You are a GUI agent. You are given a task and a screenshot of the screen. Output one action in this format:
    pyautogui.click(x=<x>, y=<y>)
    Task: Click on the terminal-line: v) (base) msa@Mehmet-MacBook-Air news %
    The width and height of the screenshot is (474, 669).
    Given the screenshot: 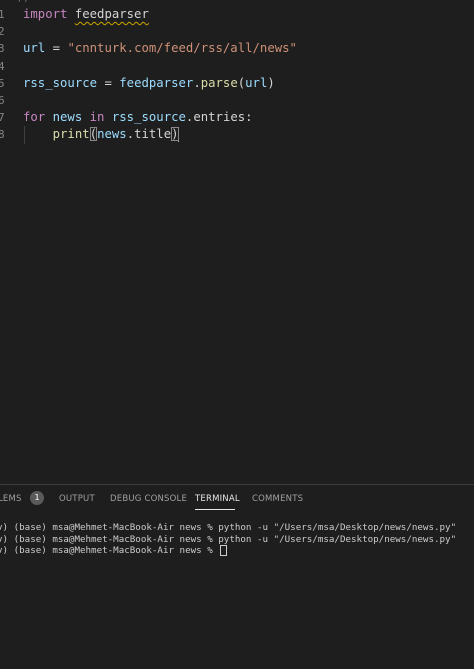 What is the action you would take?
    pyautogui.click(x=109, y=550)
    